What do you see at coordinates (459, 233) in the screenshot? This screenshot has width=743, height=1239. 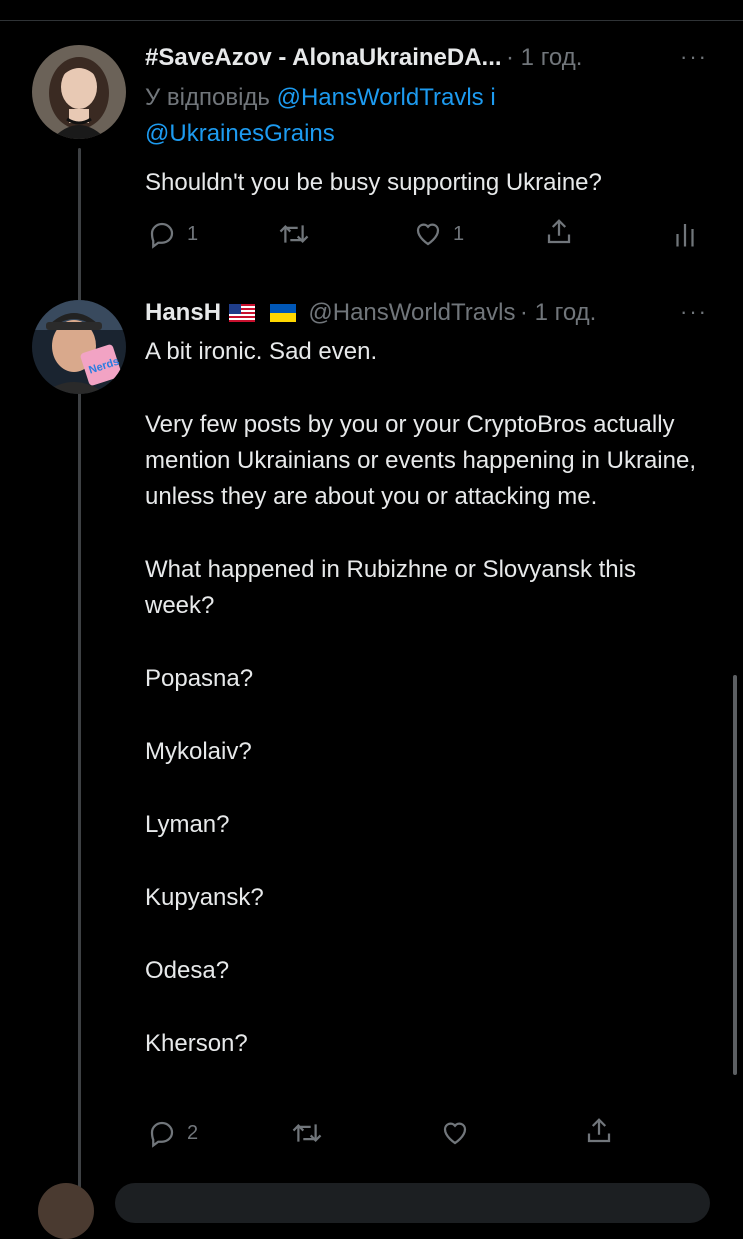 I see `like-count: 1` at bounding box center [459, 233].